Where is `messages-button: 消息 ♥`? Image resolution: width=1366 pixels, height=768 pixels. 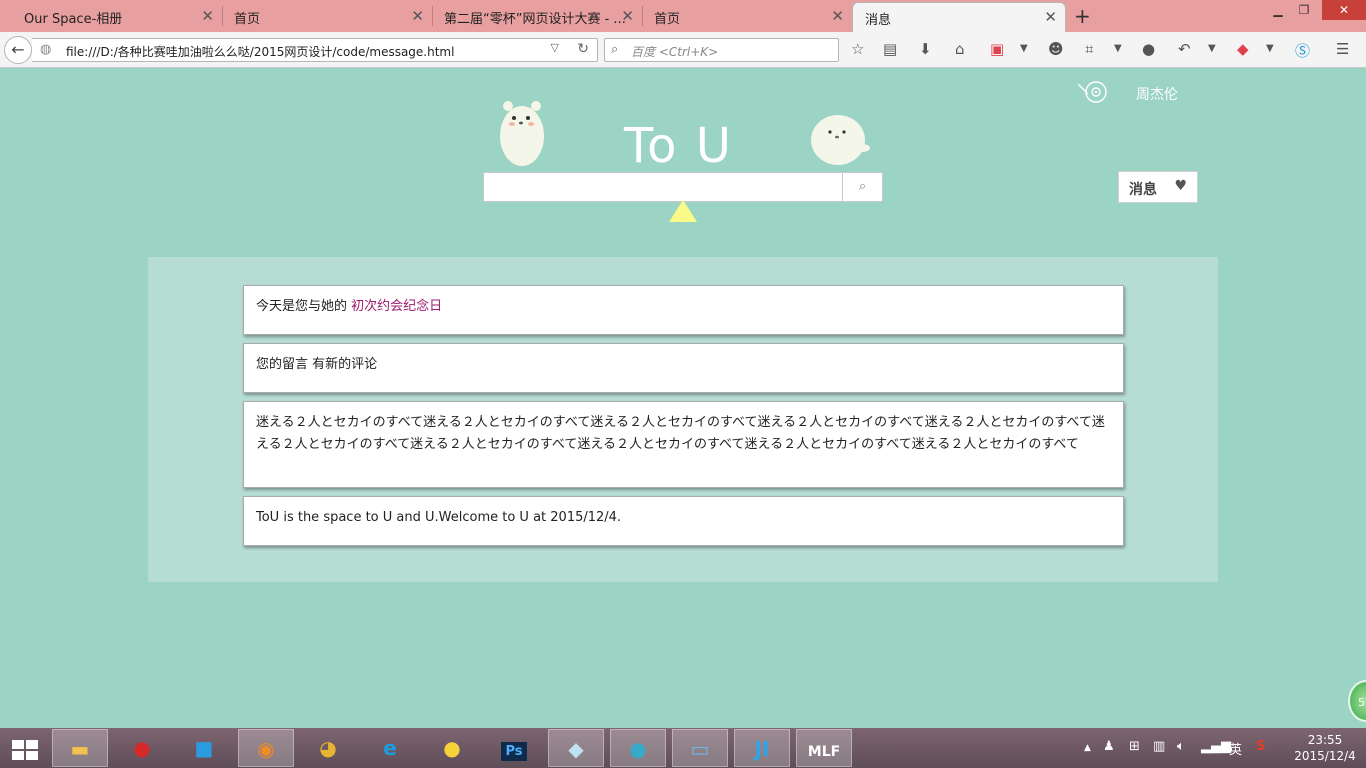
messages-button: 消息 ♥ is located at coordinates (1158, 187).